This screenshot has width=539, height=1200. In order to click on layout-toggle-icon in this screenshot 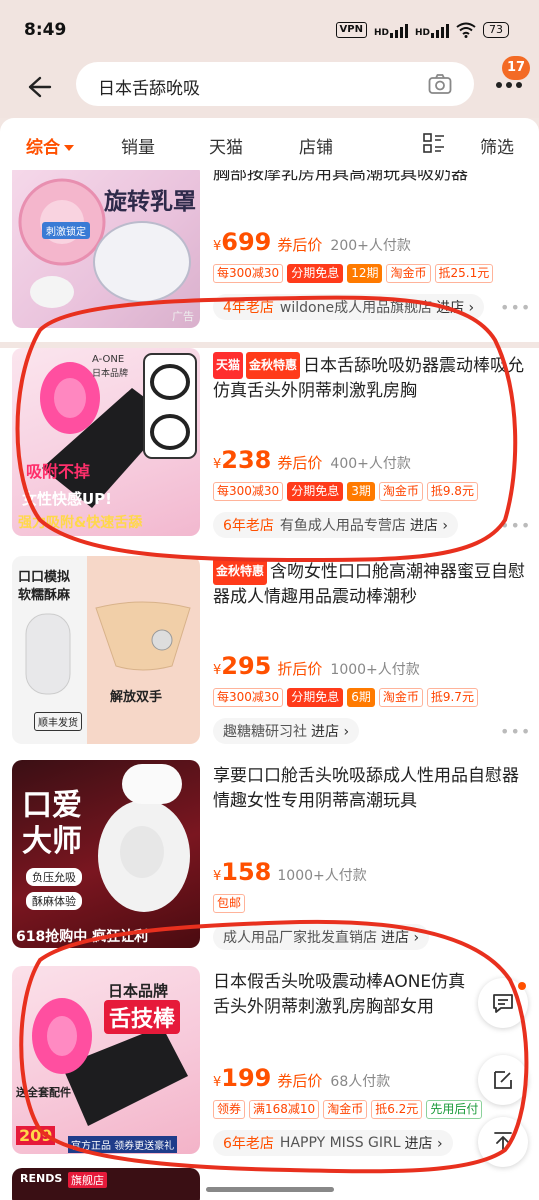, I will do `click(434, 143)`.